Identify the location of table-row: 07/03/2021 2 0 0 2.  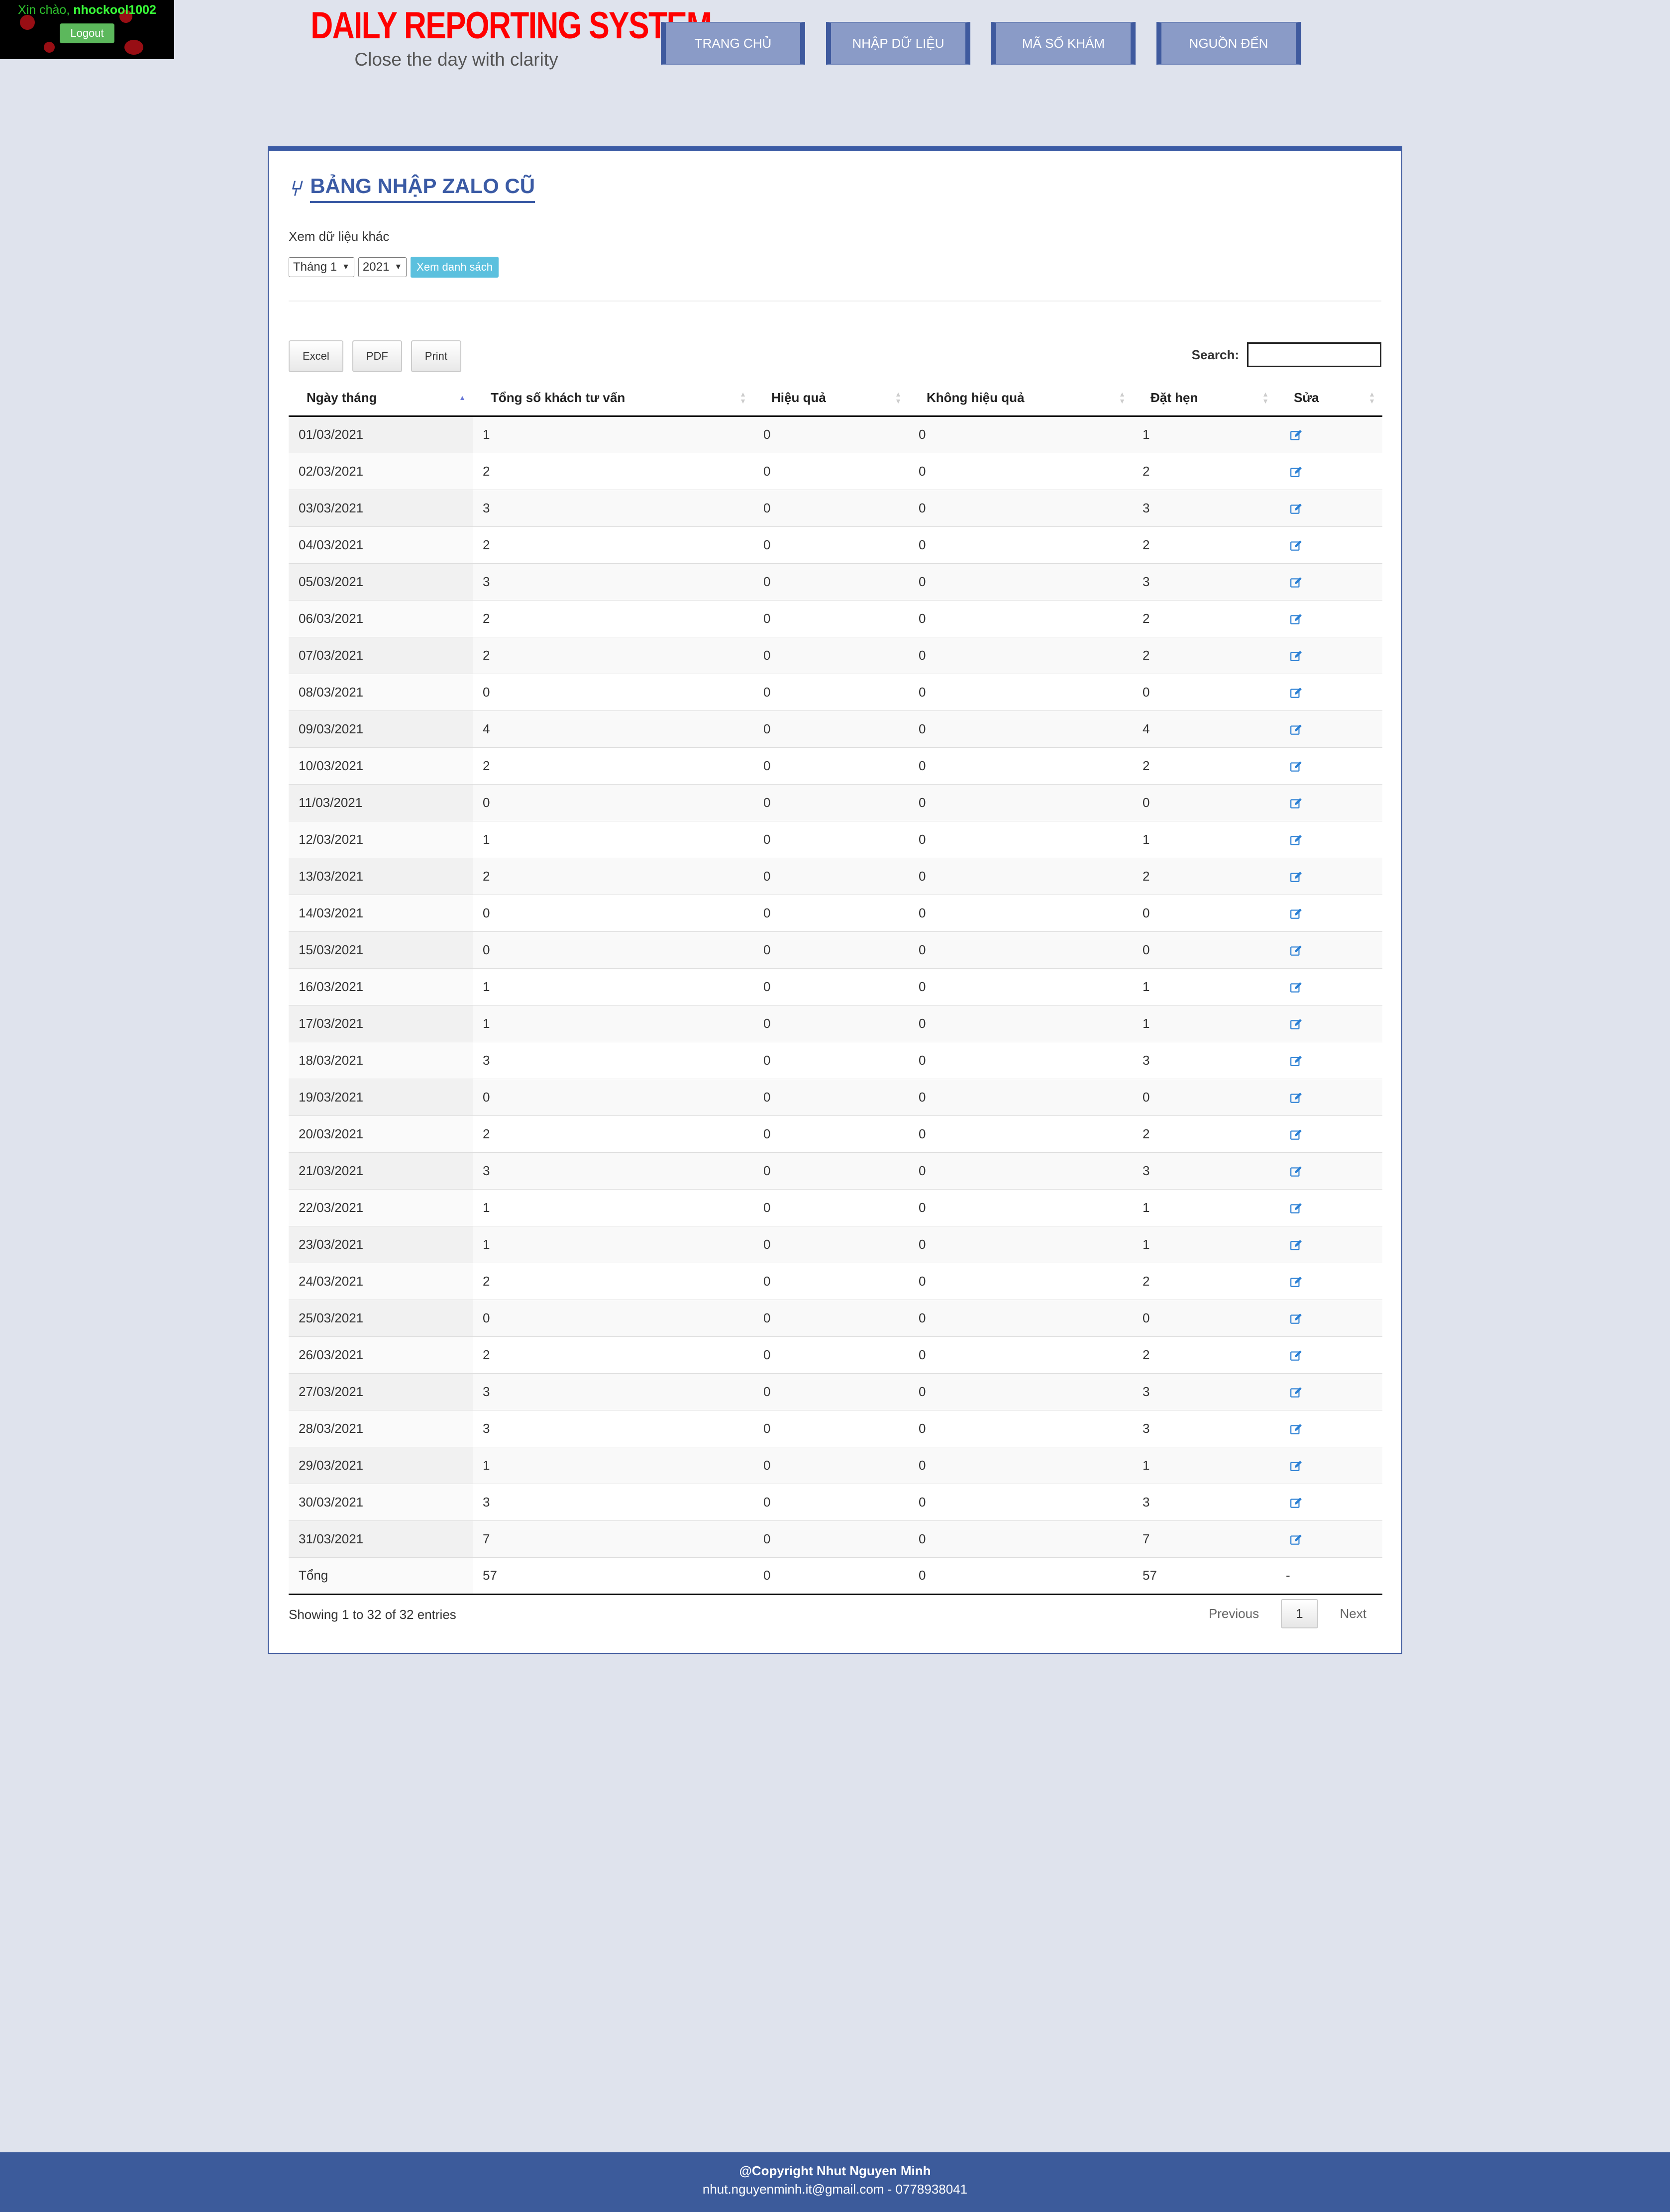
(835, 655).